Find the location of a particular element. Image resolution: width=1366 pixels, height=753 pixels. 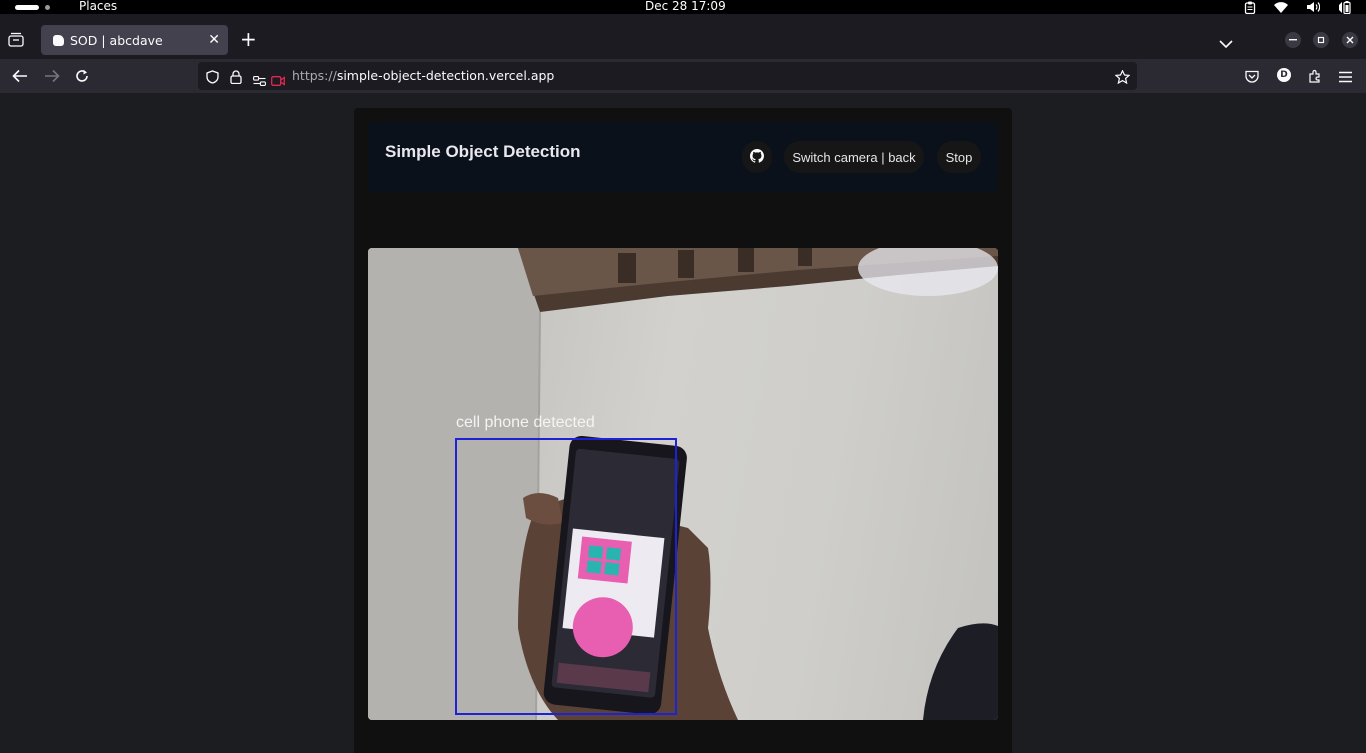

bookmark-star-icon is located at coordinates (1122, 78).